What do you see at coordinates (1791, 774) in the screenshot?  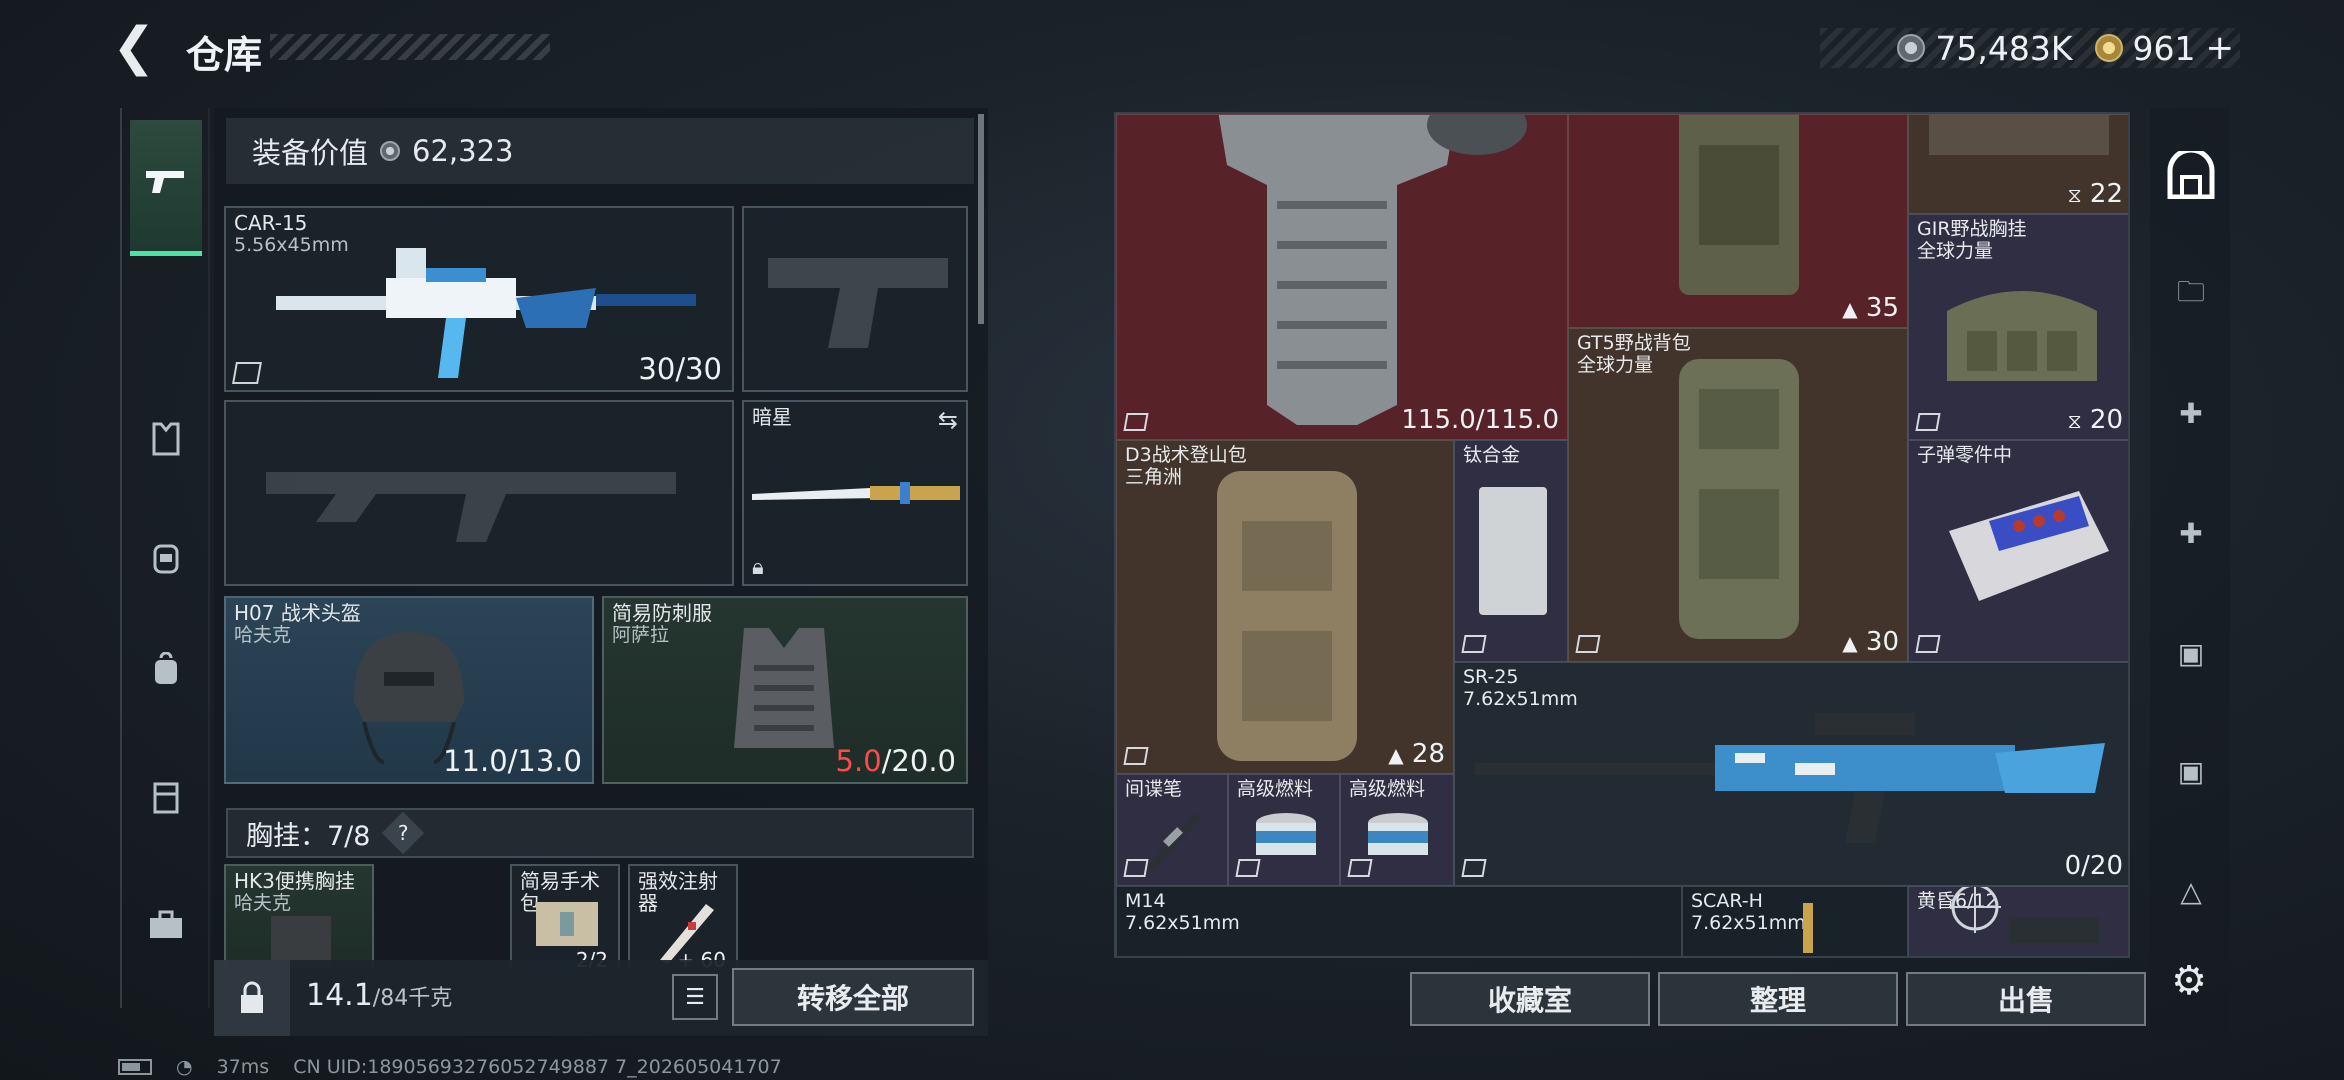 I see `stash-item-sr25: SR-25 7.62x51mm 0/20` at bounding box center [1791, 774].